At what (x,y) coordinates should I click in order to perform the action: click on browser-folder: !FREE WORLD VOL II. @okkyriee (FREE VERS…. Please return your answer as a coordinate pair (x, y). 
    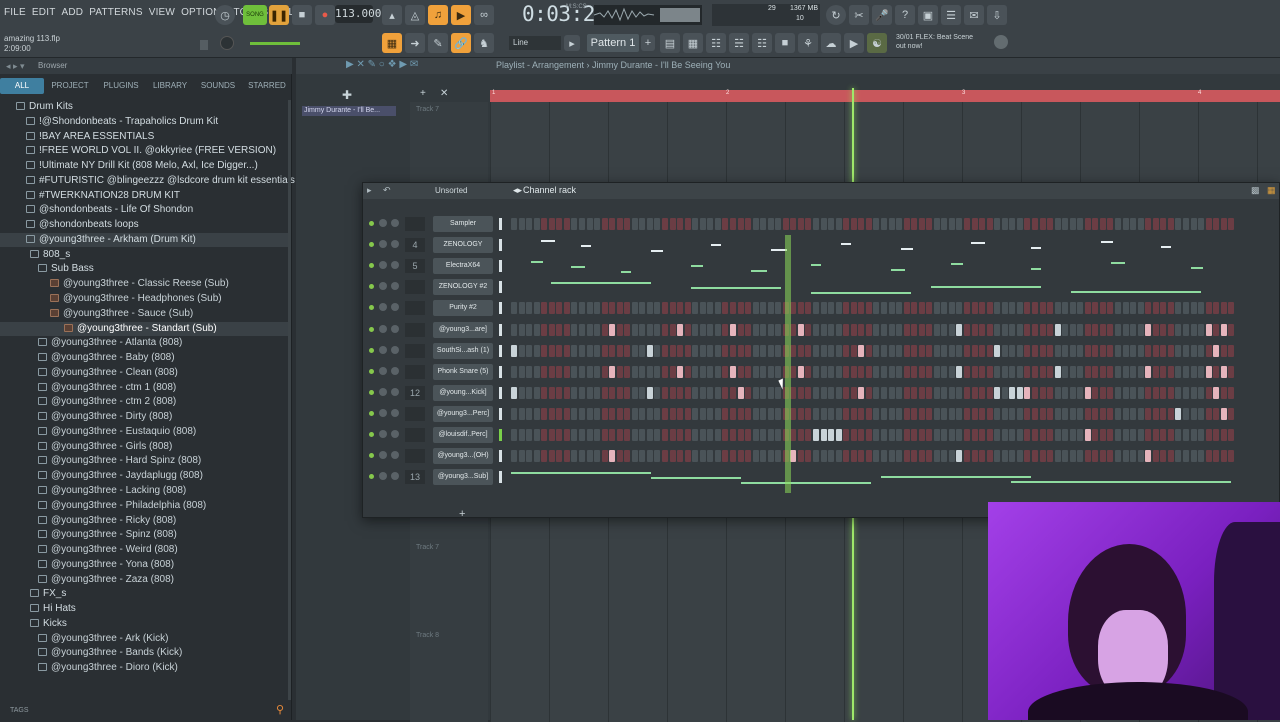
    Looking at the image, I should click on (144, 151).